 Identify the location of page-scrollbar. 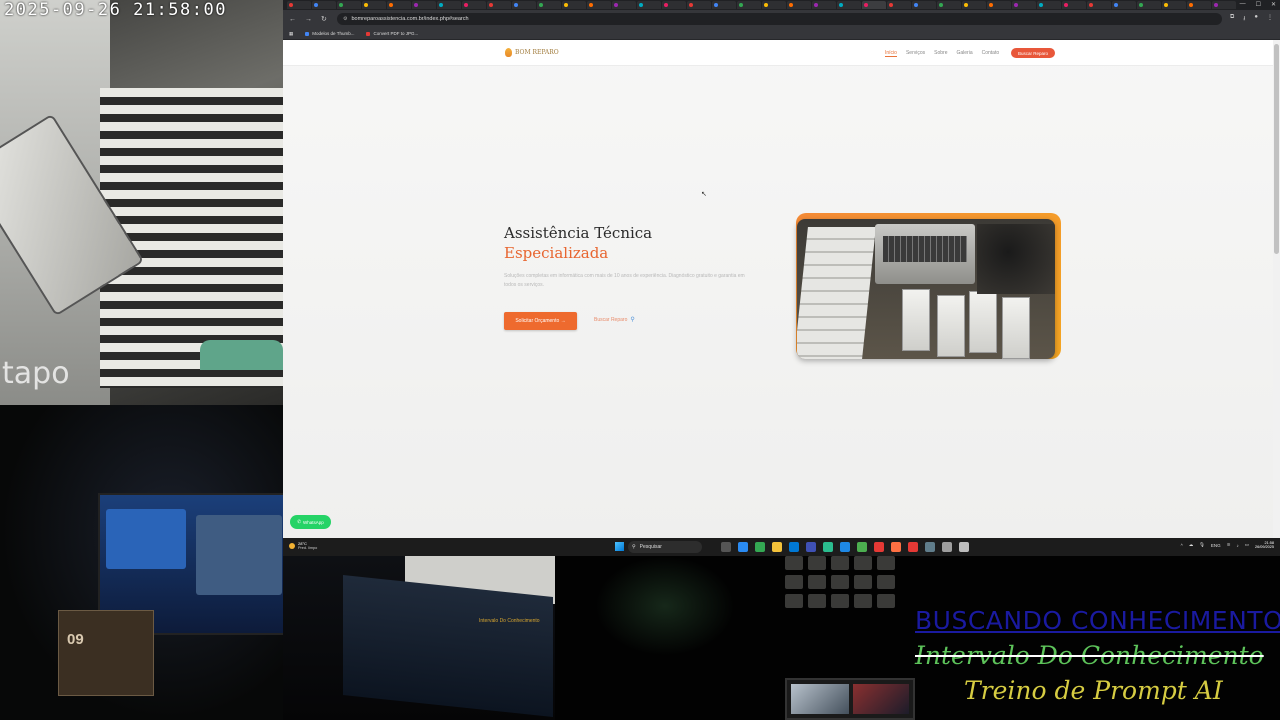
(1276, 289).